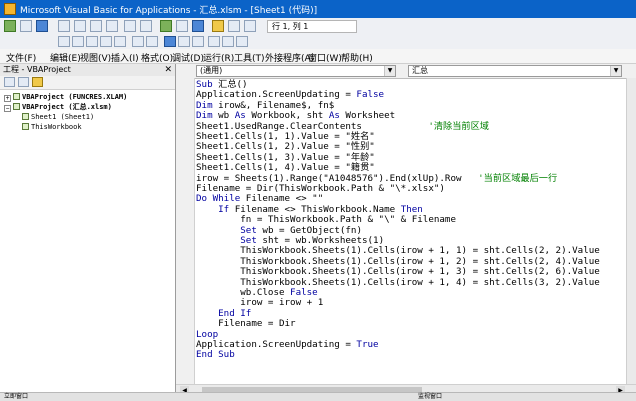  I want to click on redo-icon, so click(146, 26).